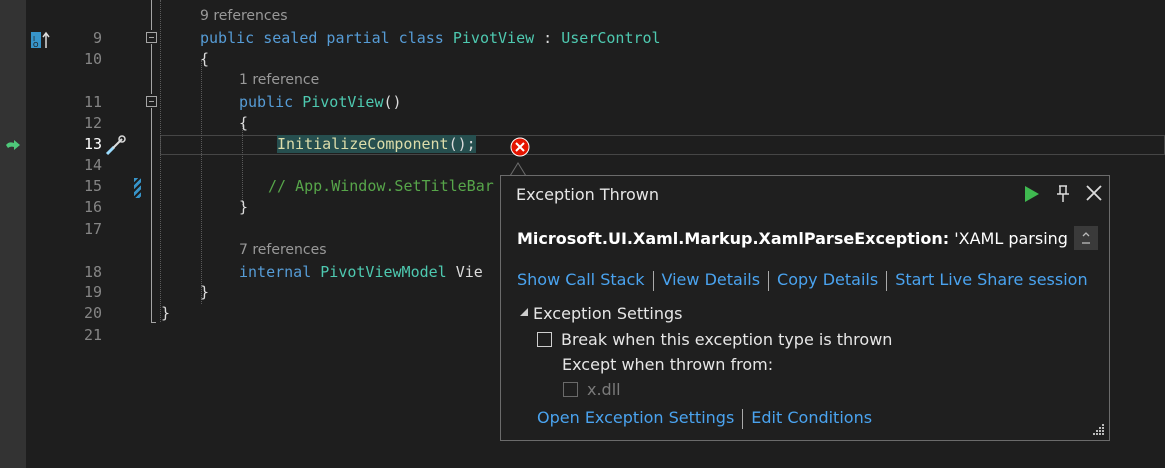 The width and height of the screenshot is (1165, 468). Describe the element at coordinates (244, 16) in the screenshot. I see `codelens-references: 9 references` at that location.